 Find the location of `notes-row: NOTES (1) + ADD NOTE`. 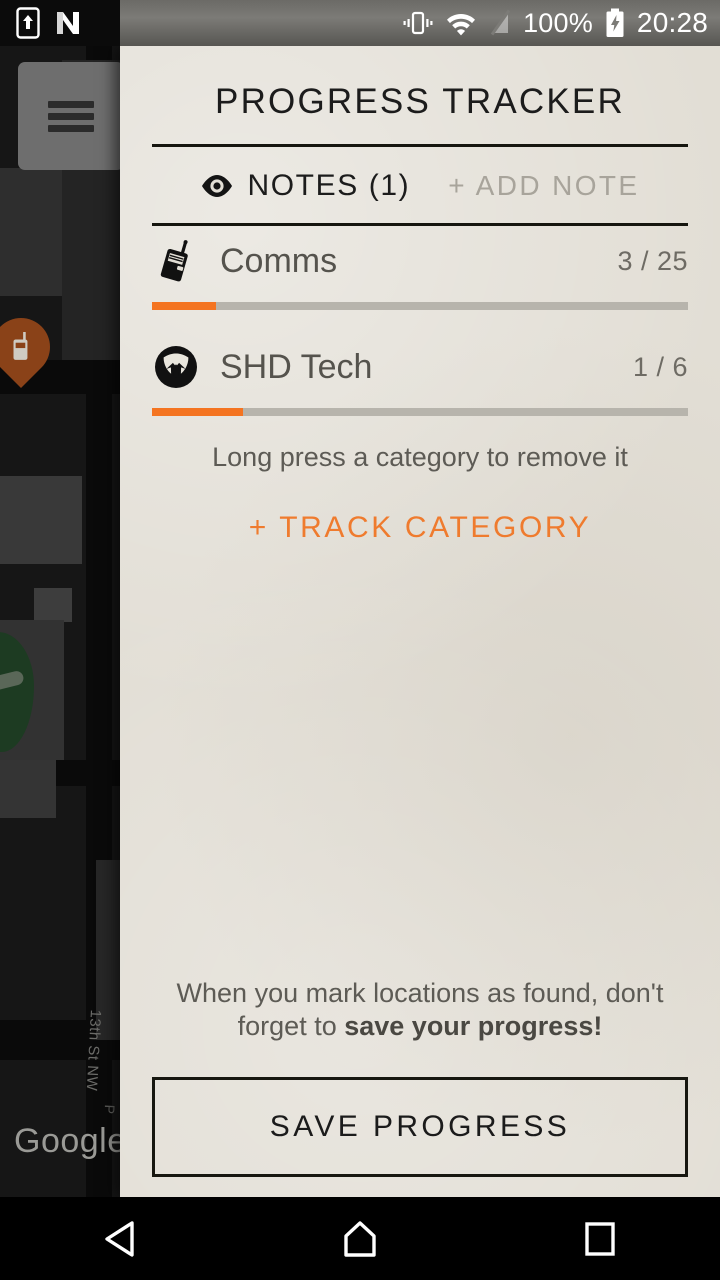

notes-row: NOTES (1) + ADD NOTE is located at coordinates (420, 185).